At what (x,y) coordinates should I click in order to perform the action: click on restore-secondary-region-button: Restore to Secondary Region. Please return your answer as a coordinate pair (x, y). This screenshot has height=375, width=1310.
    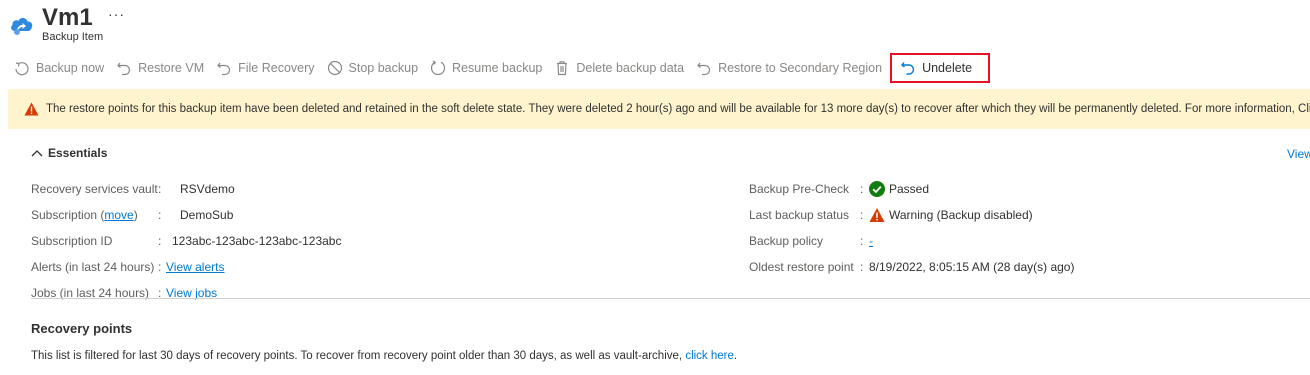
    Looking at the image, I should click on (789, 68).